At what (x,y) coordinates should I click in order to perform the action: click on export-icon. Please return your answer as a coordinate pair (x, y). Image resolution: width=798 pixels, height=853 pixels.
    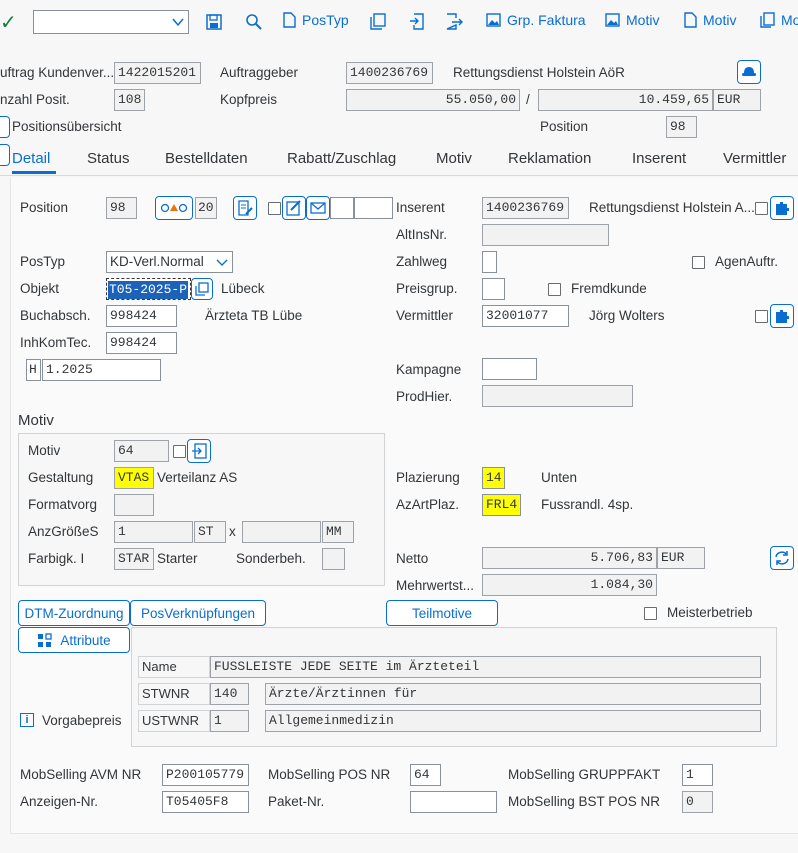
    Looking at the image, I should click on (454, 21).